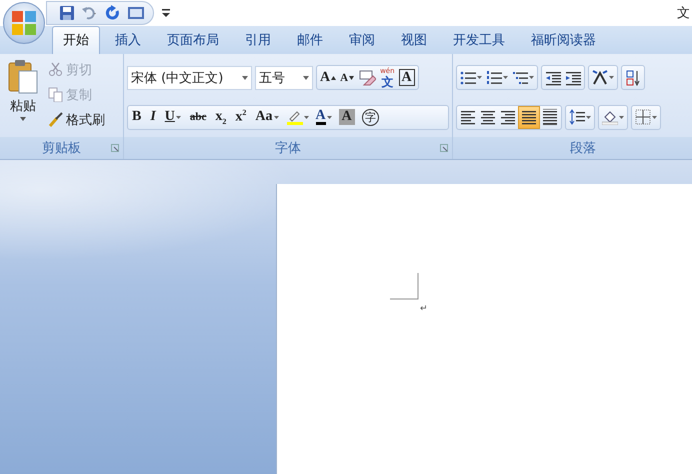 The image size is (692, 474). Describe the element at coordinates (563, 40) in the screenshot. I see `ribbon-tab: 福昕阅读器` at that location.